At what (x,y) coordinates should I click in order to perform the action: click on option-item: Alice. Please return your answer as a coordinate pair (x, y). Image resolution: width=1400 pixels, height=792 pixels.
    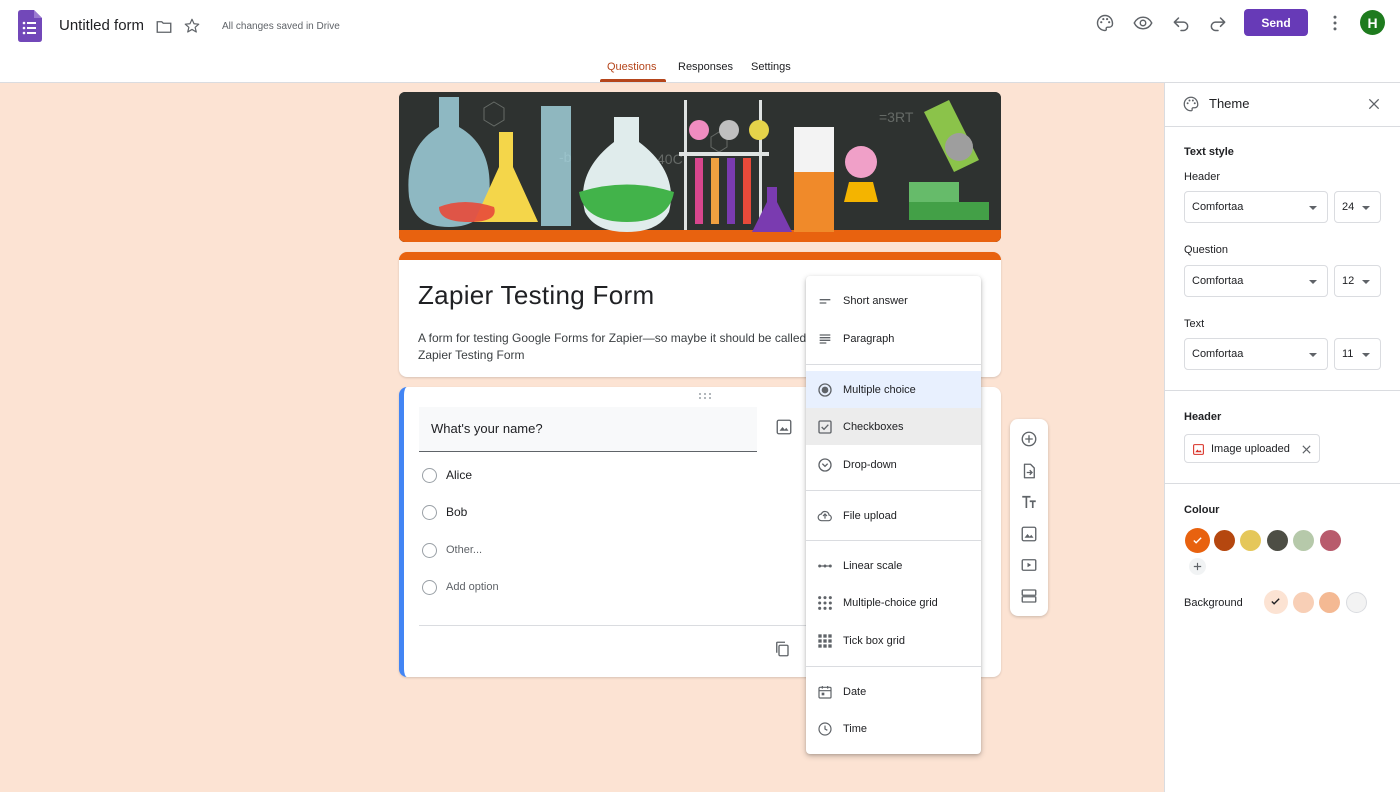
    Looking at the image, I should click on (447, 475).